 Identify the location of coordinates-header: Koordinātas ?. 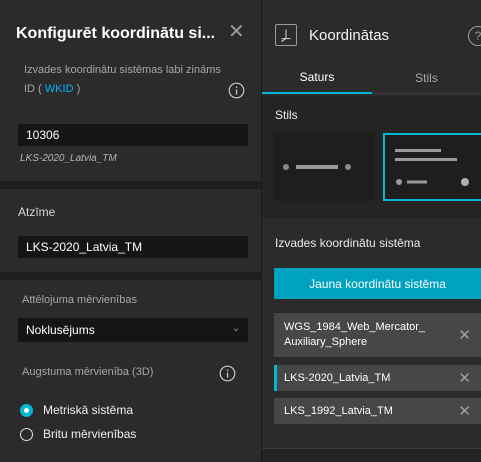
(371, 31).